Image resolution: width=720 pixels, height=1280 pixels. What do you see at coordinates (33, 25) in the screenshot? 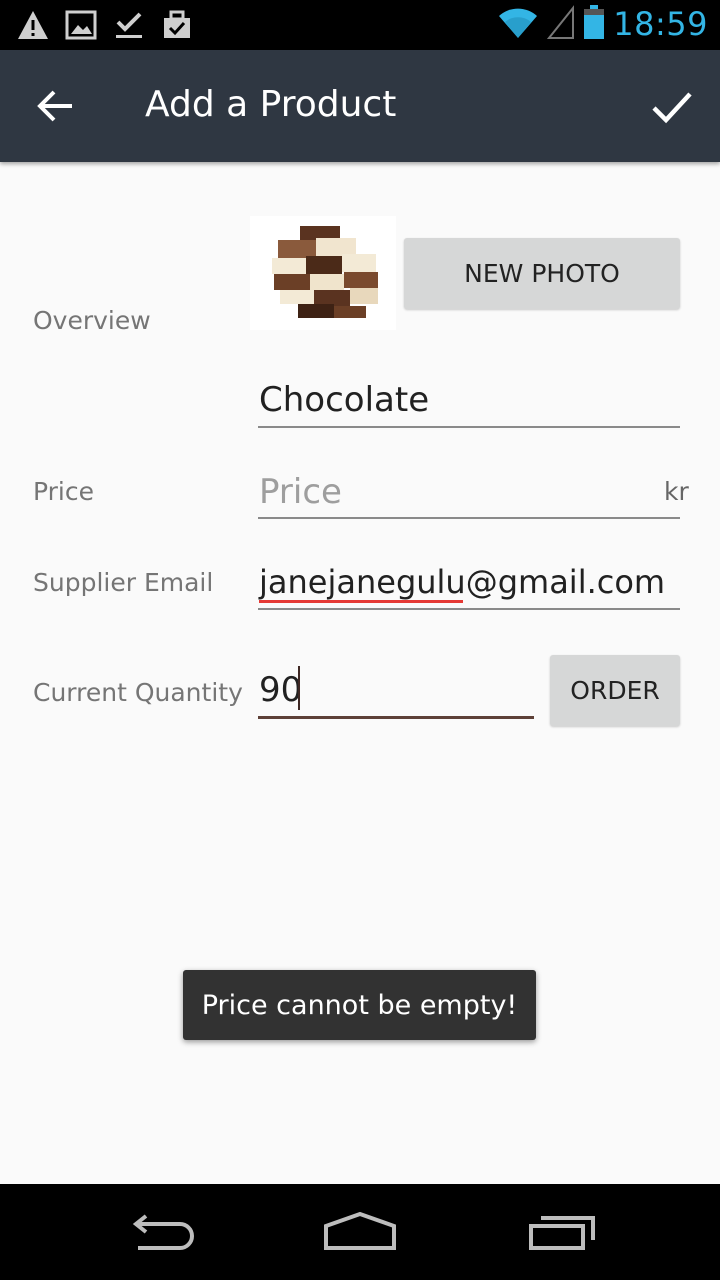
I see `warning-icon` at bounding box center [33, 25].